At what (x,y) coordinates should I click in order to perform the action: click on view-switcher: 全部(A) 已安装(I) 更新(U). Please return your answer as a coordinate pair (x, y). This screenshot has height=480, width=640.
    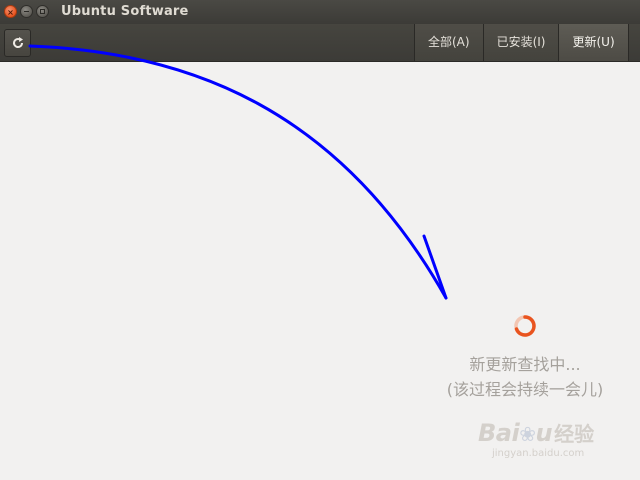
    Looking at the image, I should click on (521, 42).